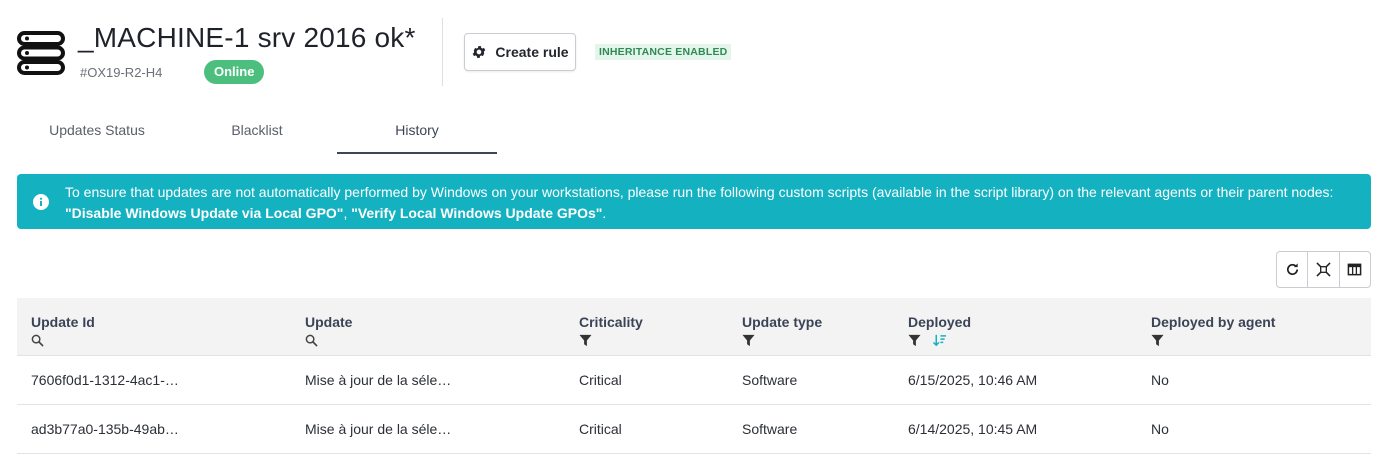  I want to click on server-icon, so click(41, 53).